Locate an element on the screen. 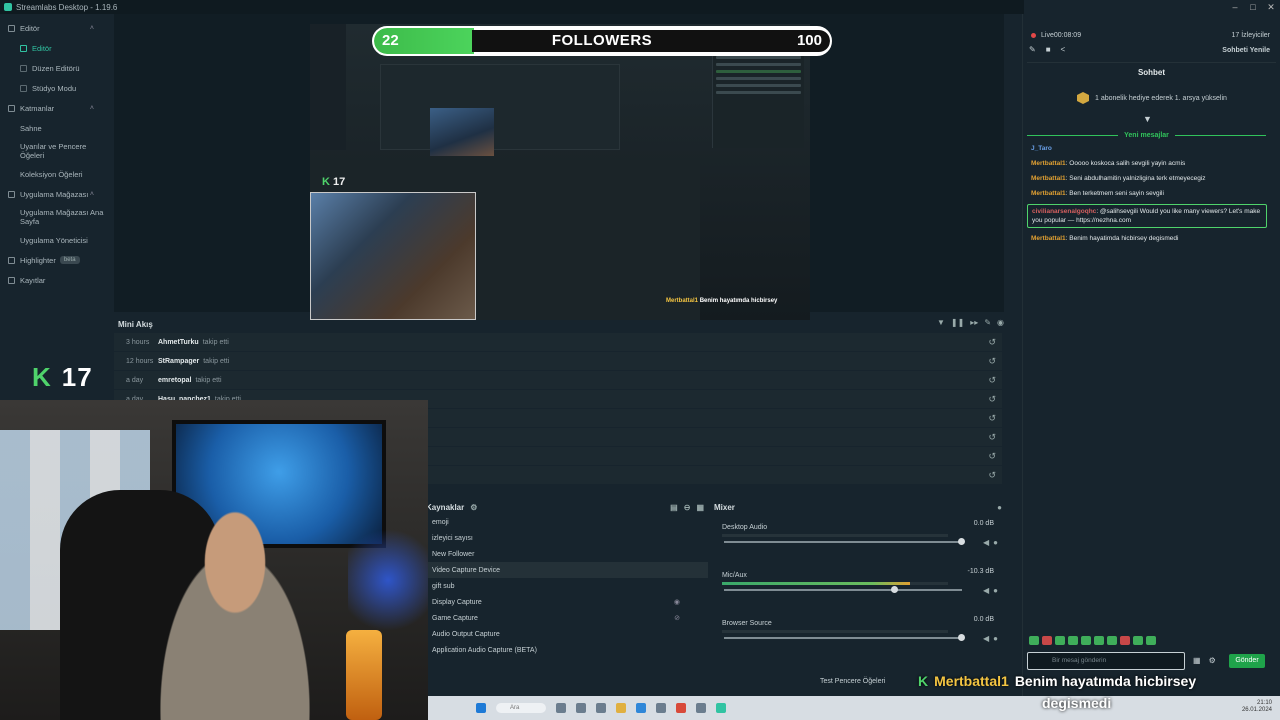 The width and height of the screenshot is (1280, 720). share-icon: < is located at coordinates (1063, 49).